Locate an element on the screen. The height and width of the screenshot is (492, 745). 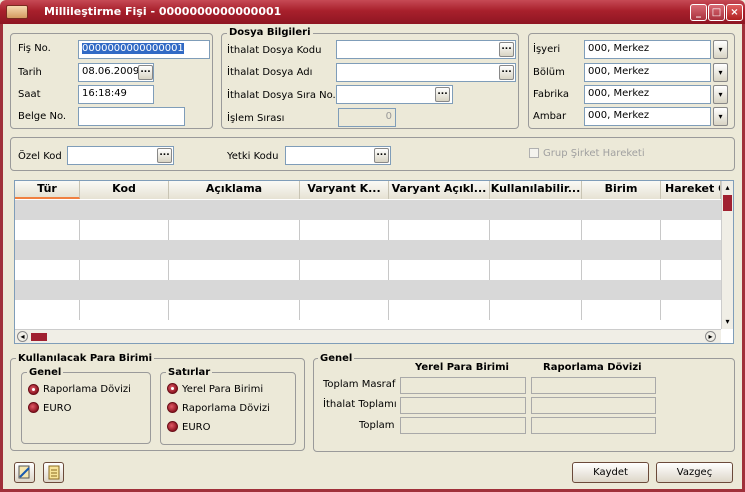
app-icon is located at coordinates (17, 12).